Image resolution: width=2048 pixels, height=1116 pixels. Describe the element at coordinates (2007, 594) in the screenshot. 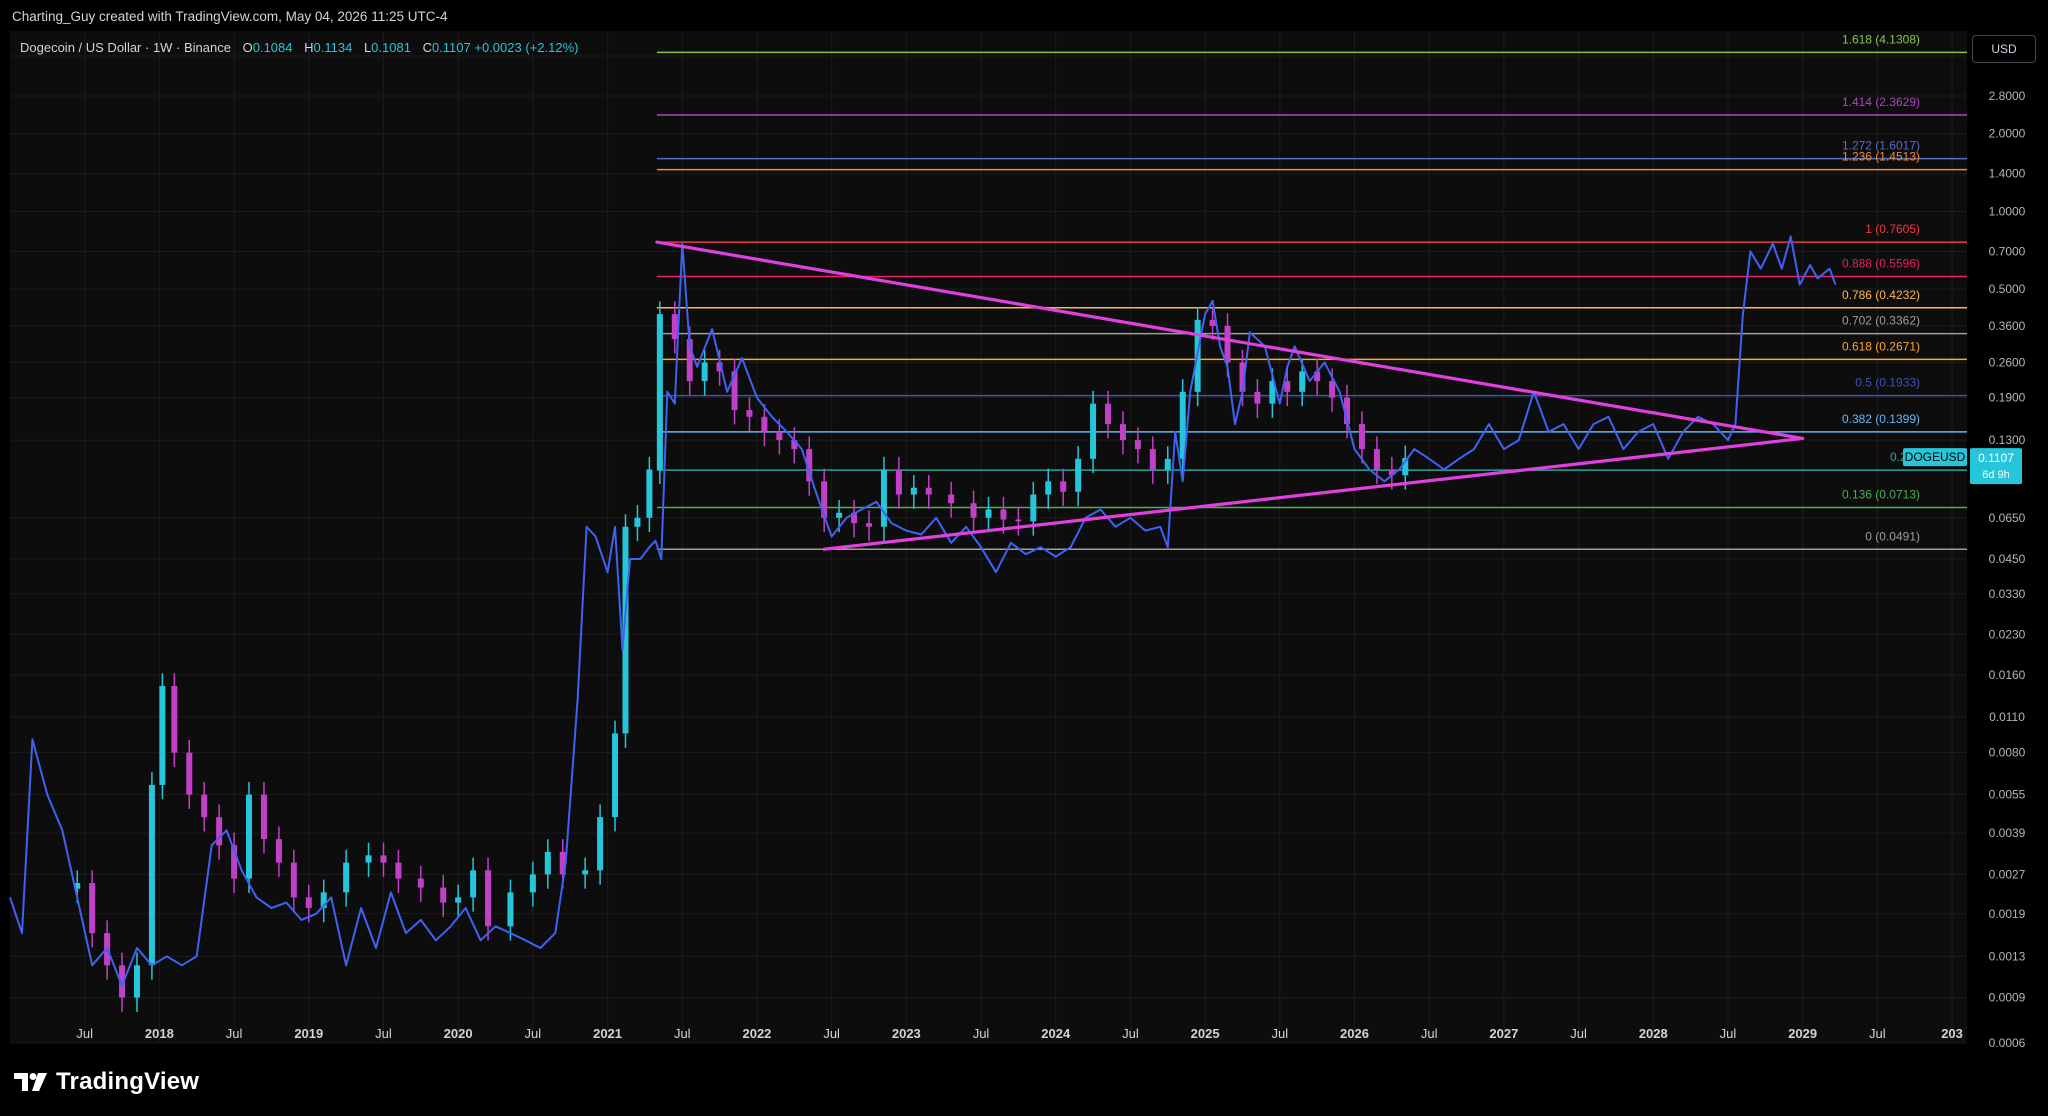

I see `y-tick-label: 0.0330` at that location.